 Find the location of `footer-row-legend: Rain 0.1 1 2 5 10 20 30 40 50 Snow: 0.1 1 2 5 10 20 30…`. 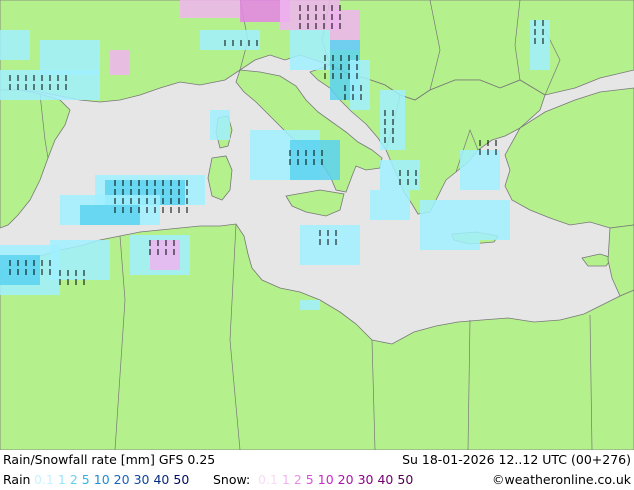

footer-row-legend: Rain 0.1 1 2 5 10 20 30 40 50 Snow: 0.1 1 2 5 10 20 30… is located at coordinates (317, 480).